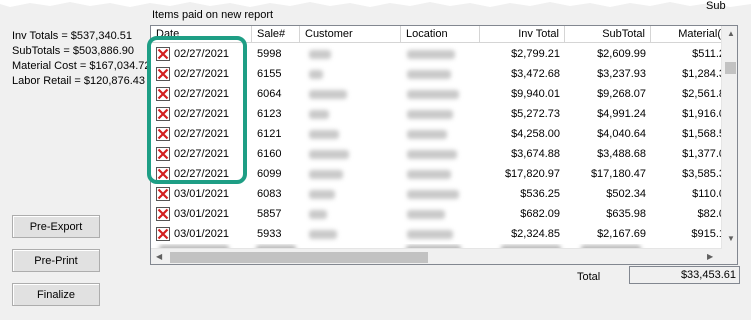 The image size is (751, 320). What do you see at coordinates (535, 234) in the screenshot?
I see `inv-total-cell: $2,324.85` at bounding box center [535, 234].